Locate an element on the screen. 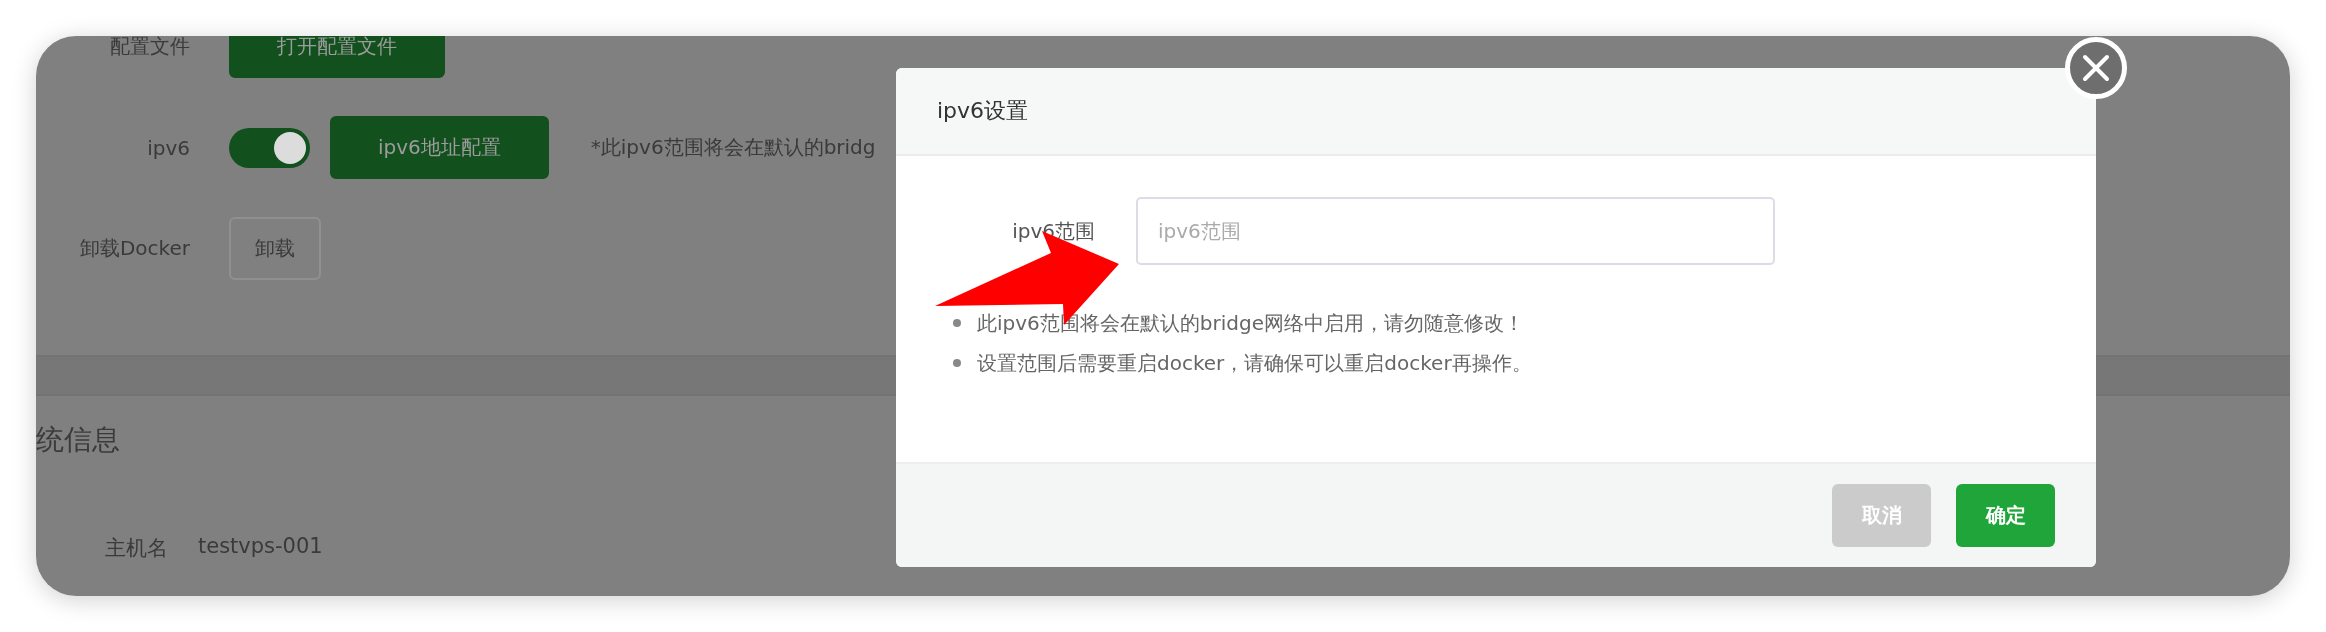  field-label: 配置文件 is located at coordinates (149, 48).